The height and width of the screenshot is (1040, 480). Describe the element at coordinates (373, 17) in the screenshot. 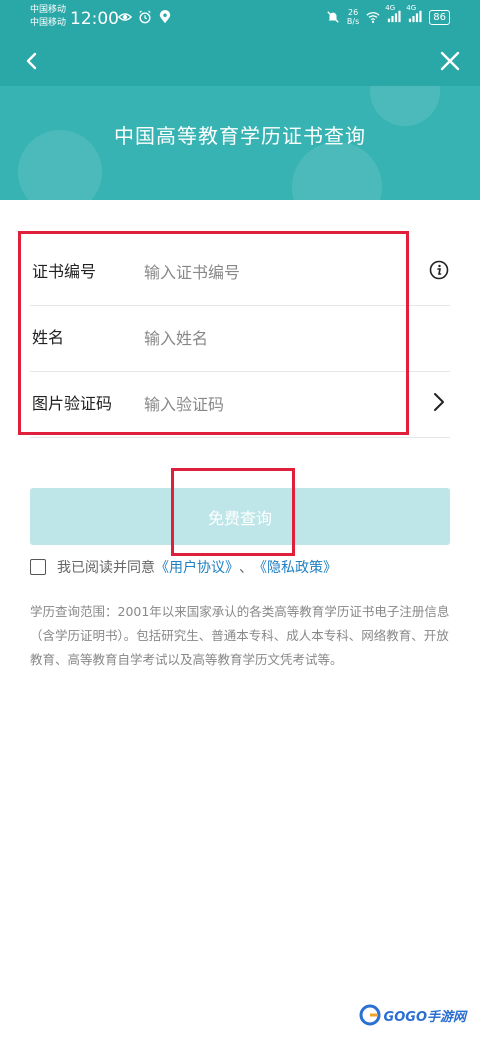

I see `wifi-icon` at that location.